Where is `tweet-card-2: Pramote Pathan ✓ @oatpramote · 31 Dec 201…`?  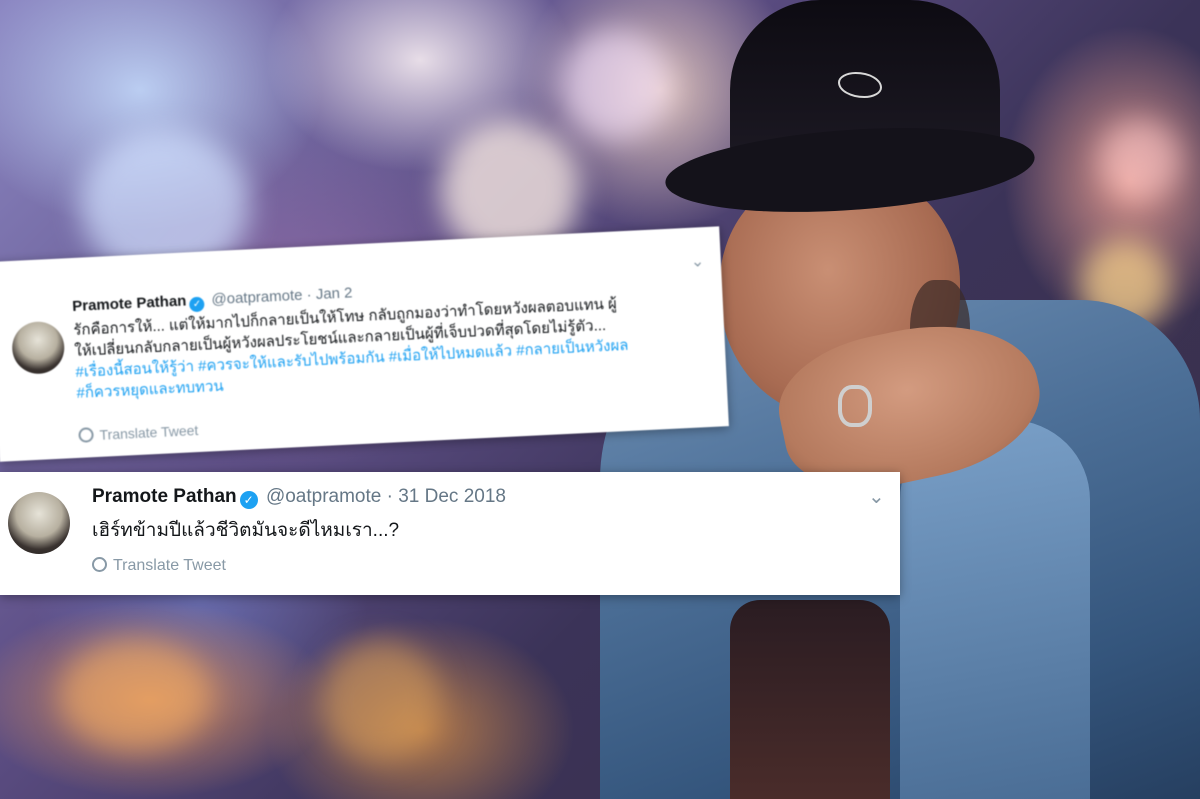 tweet-card-2: Pramote Pathan ✓ @oatpramote · 31 Dec 201… is located at coordinates (450, 533).